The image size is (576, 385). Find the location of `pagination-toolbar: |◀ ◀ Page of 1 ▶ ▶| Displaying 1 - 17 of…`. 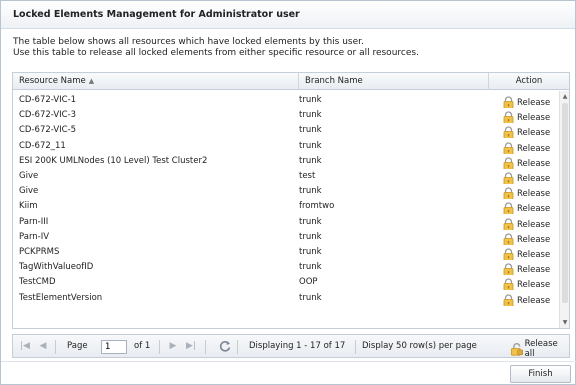

pagination-toolbar: |◀ ◀ Page of 1 ▶ ▶| Displaying 1 - 17 of… is located at coordinates (291, 346).